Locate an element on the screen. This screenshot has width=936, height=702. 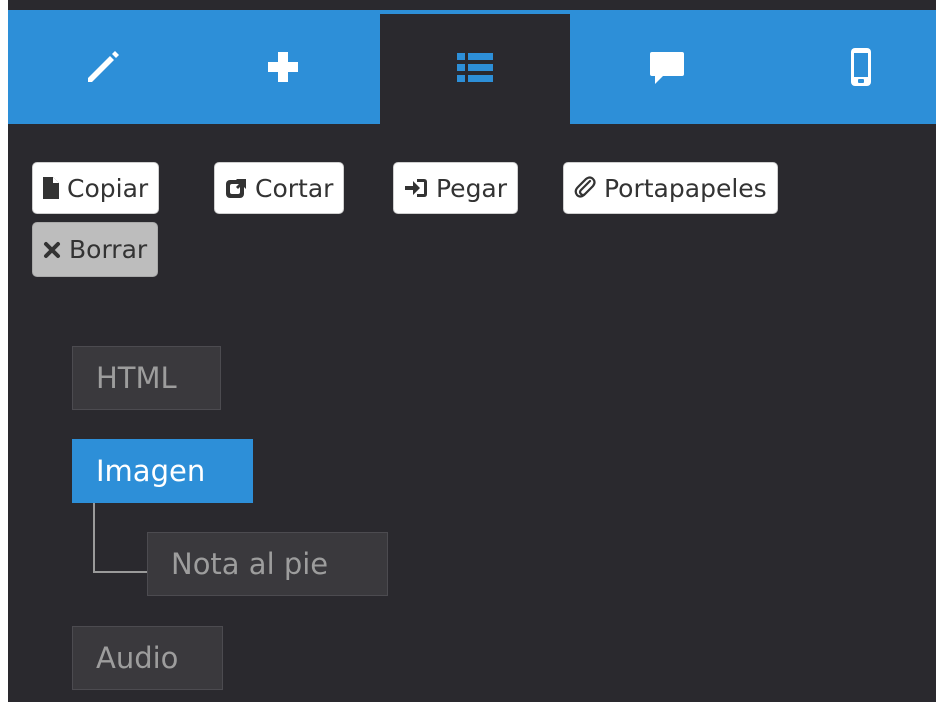
tree-node-label: Audio is located at coordinates (137, 658).